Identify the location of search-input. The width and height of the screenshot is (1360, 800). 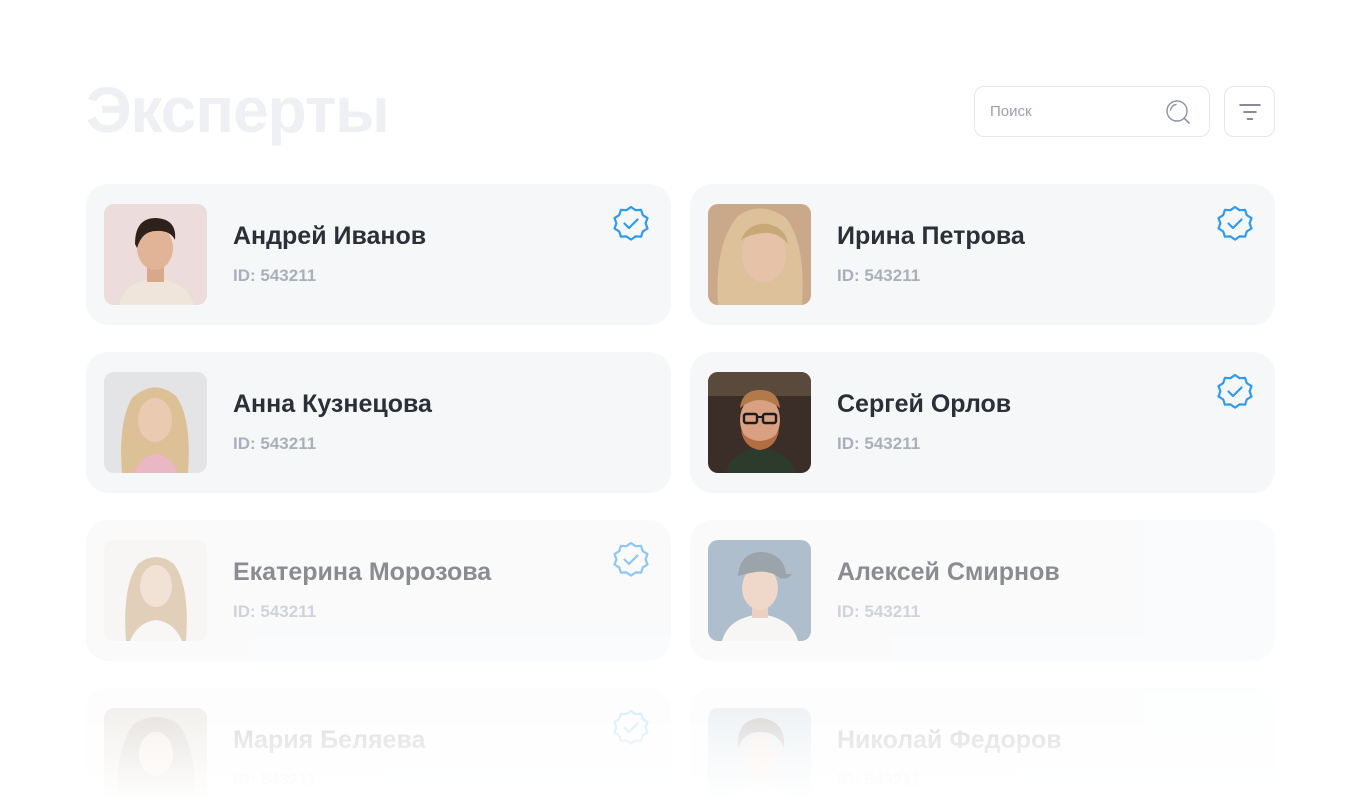
(1075, 111).